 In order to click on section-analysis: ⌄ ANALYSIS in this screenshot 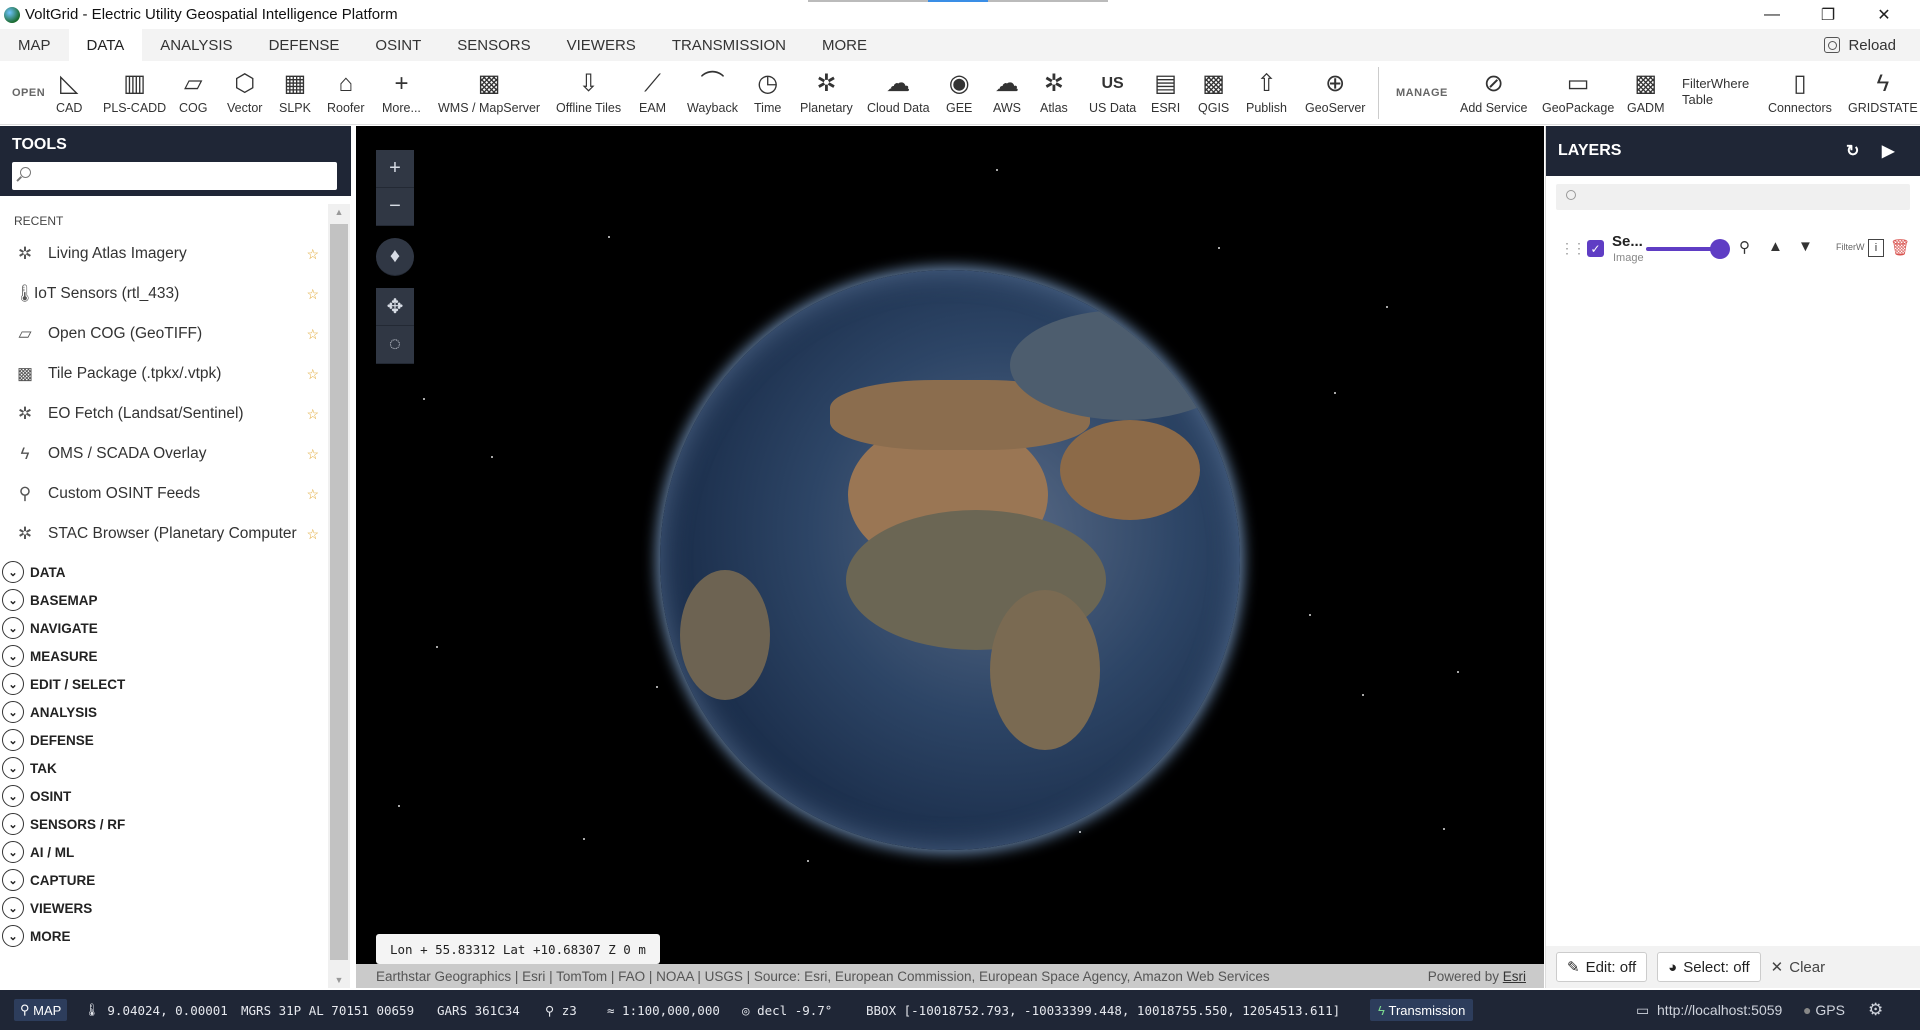, I will do `click(163, 712)`.